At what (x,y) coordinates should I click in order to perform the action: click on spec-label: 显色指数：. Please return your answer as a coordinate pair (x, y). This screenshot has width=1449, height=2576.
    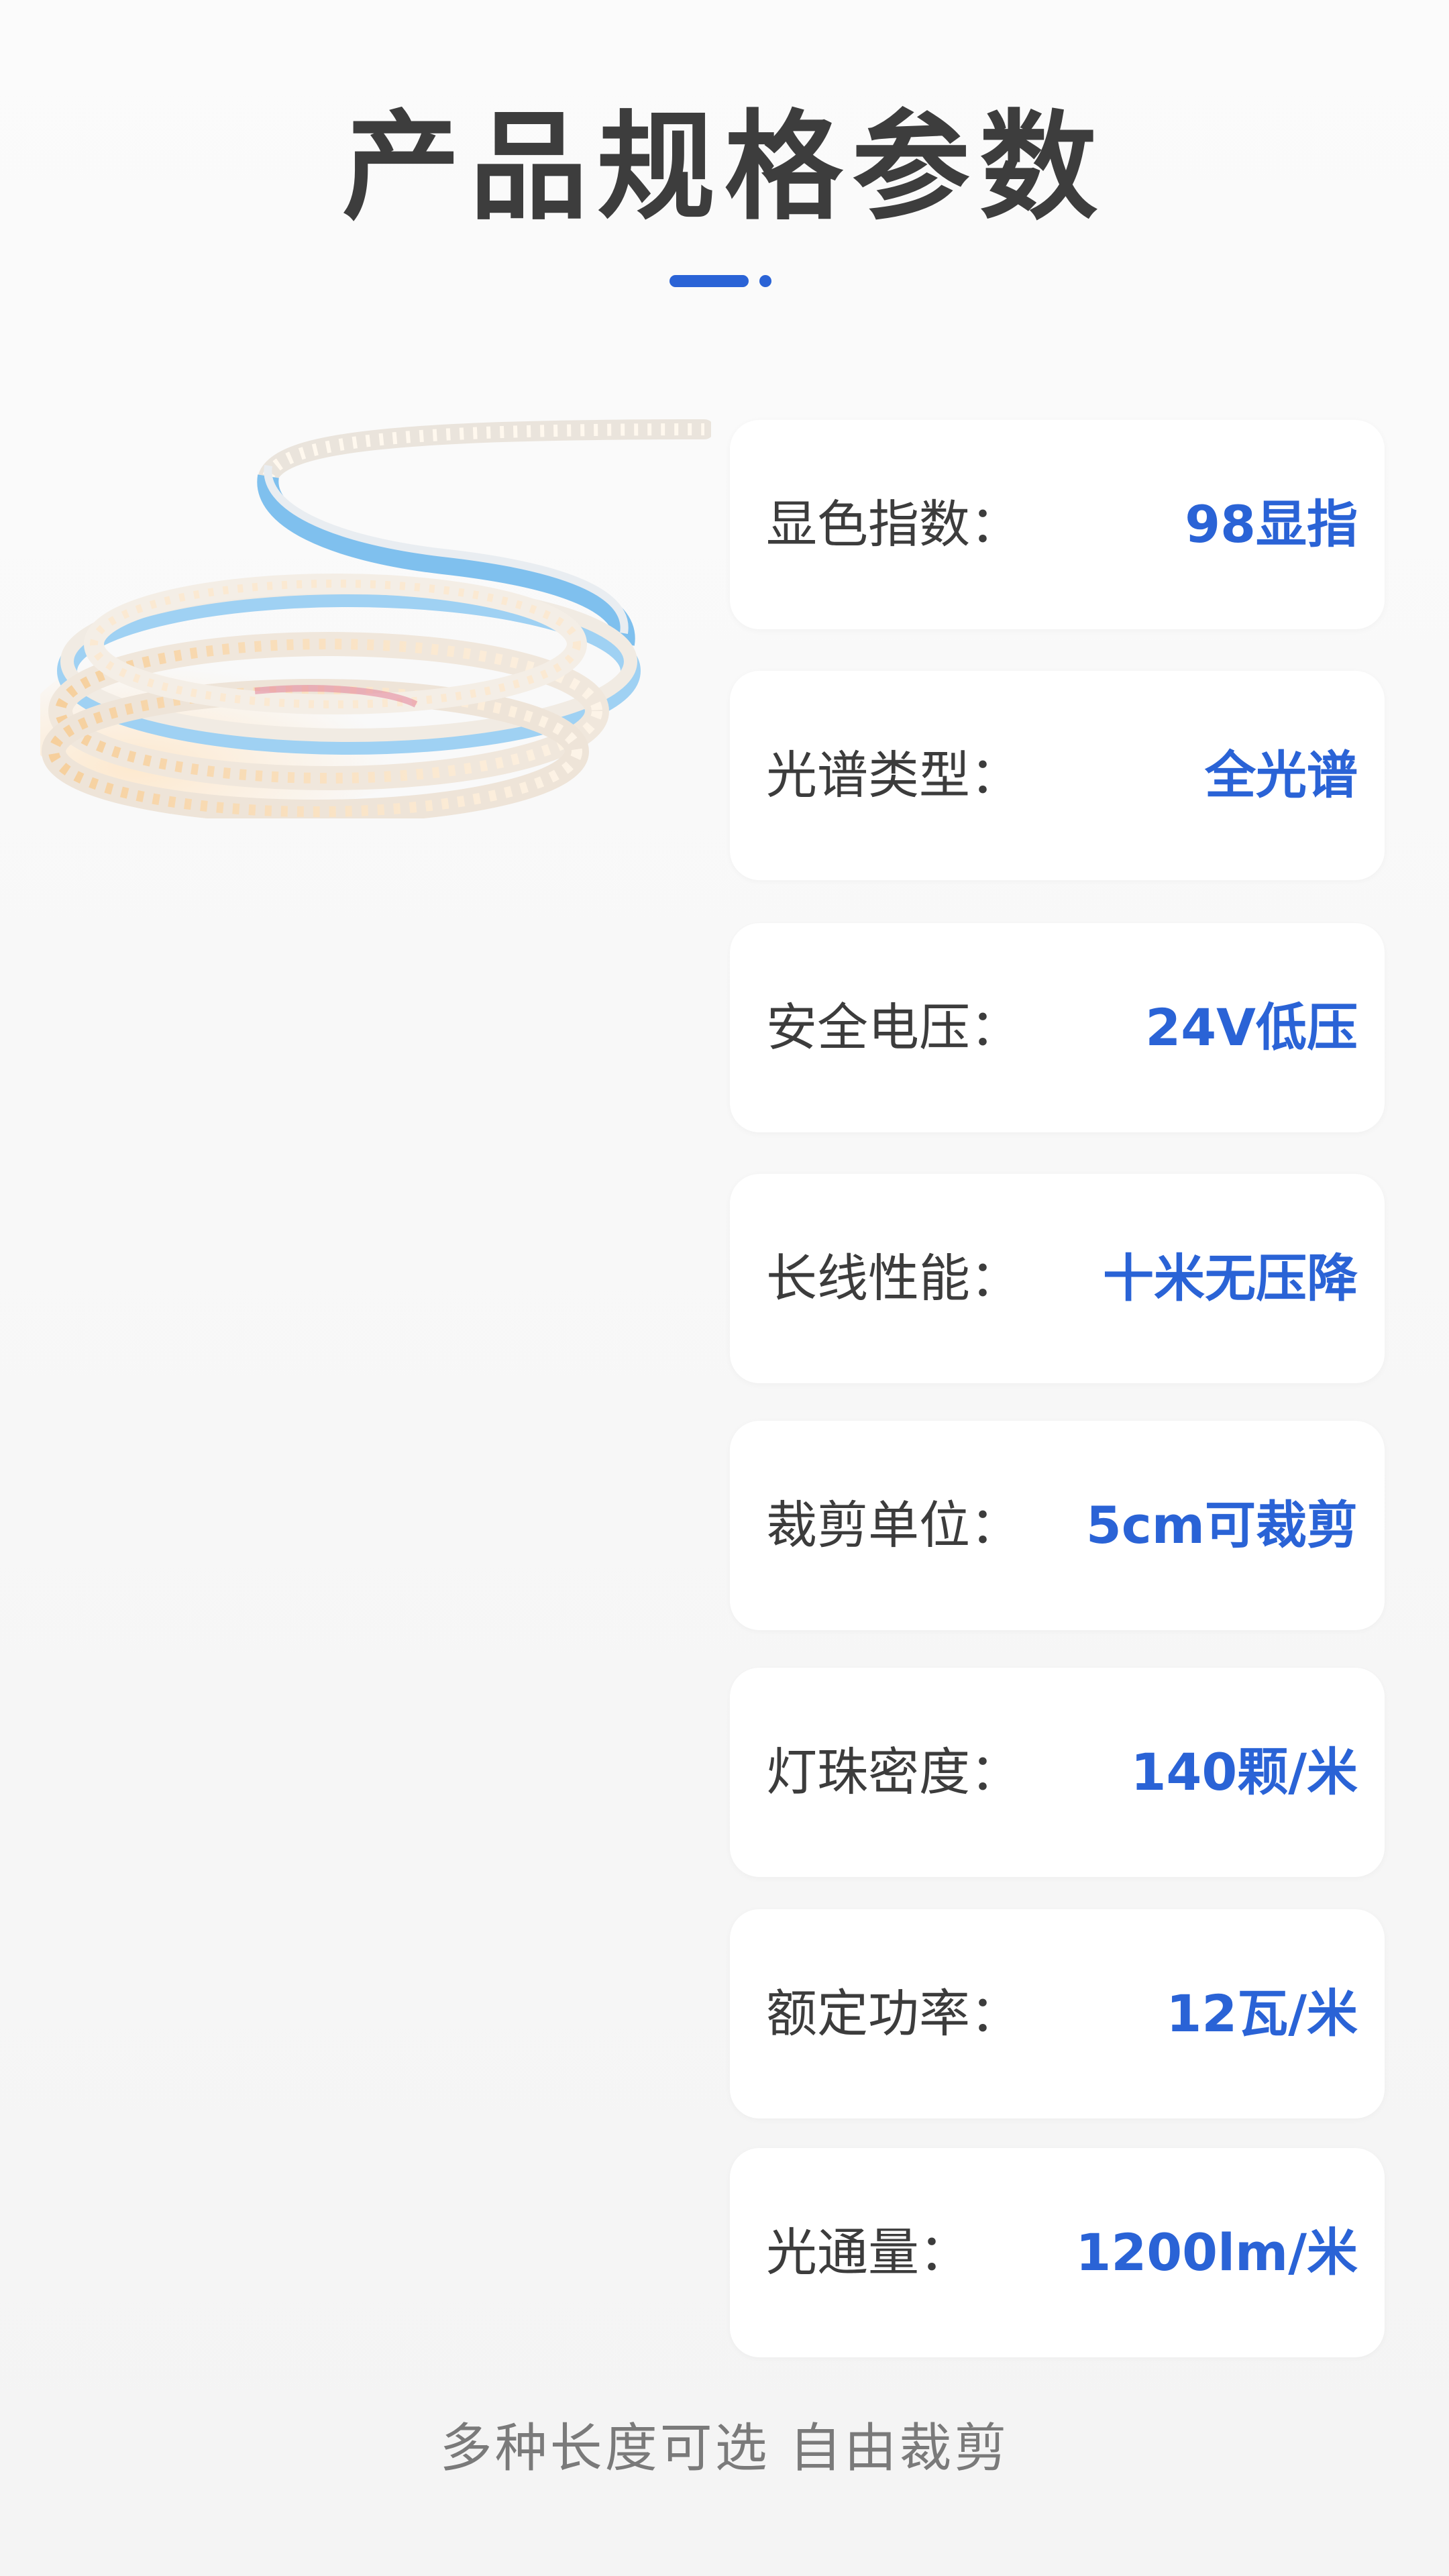
    Looking at the image, I should click on (893, 524).